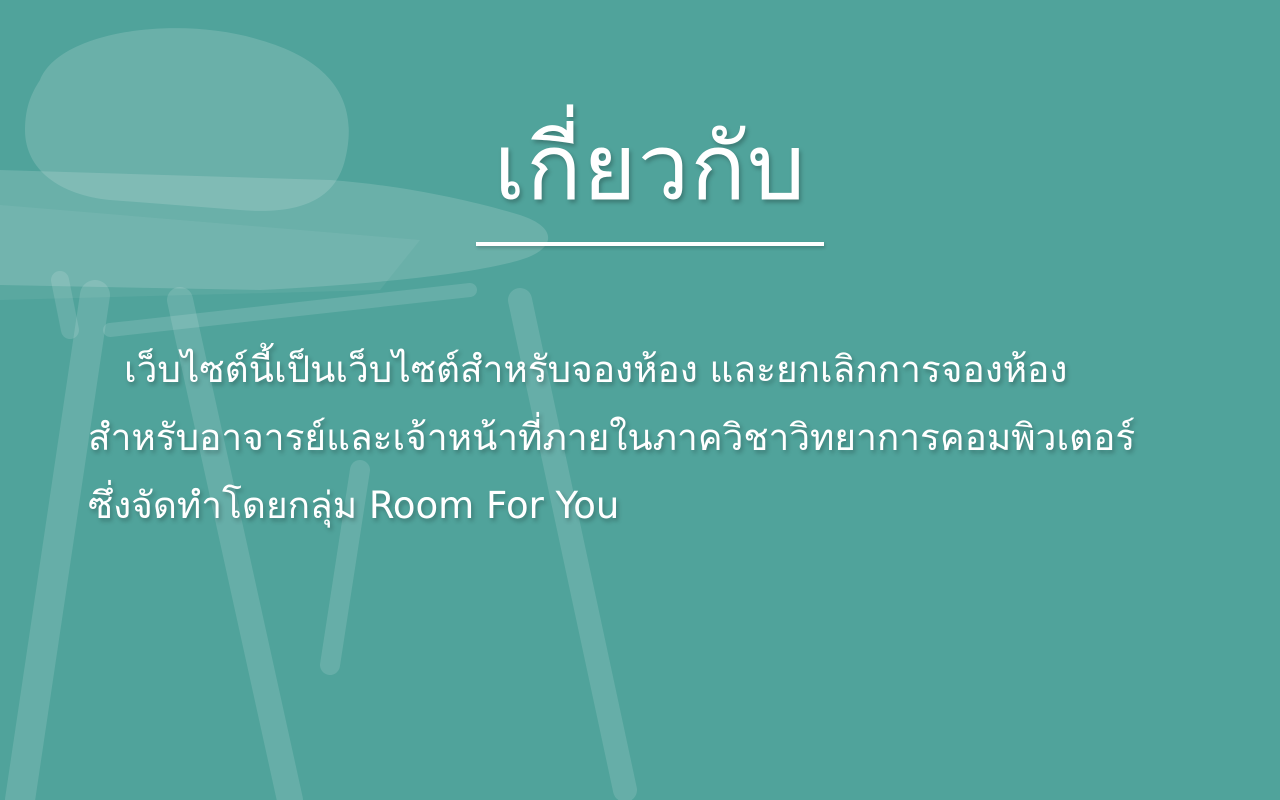 The height and width of the screenshot is (800, 1280). I want to click on page-title: เกี่ยวกับ, so click(650, 167).